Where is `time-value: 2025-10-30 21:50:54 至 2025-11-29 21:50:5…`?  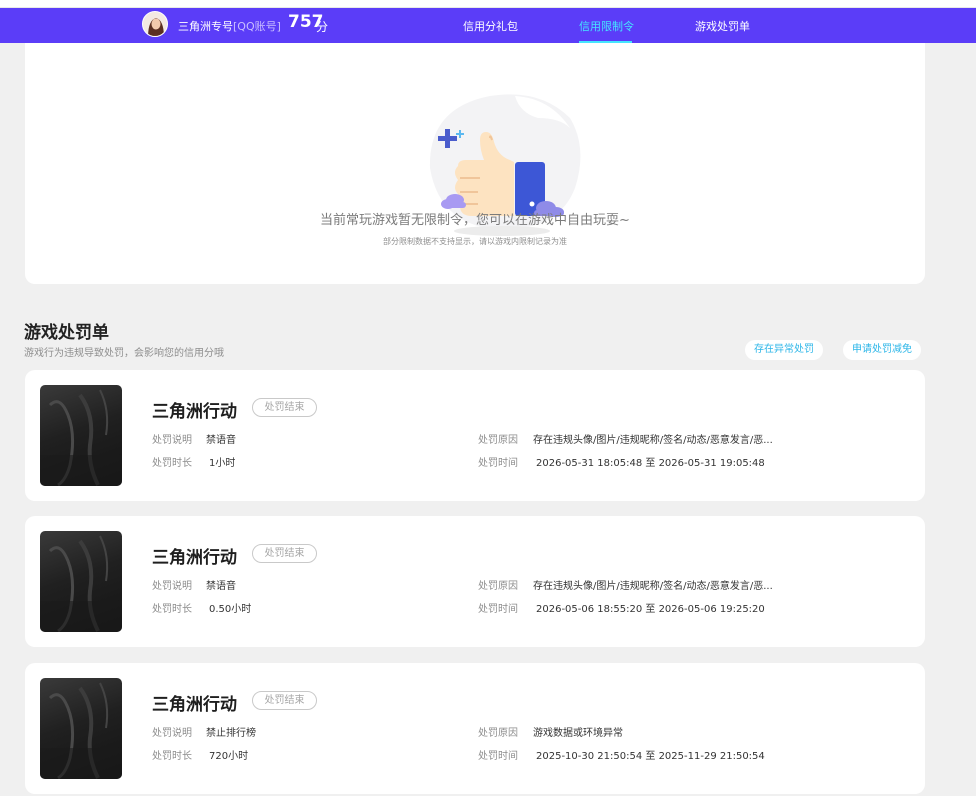
time-value: 2025-10-30 21:50:54 至 2025-11-29 21:50:5… is located at coordinates (650, 756).